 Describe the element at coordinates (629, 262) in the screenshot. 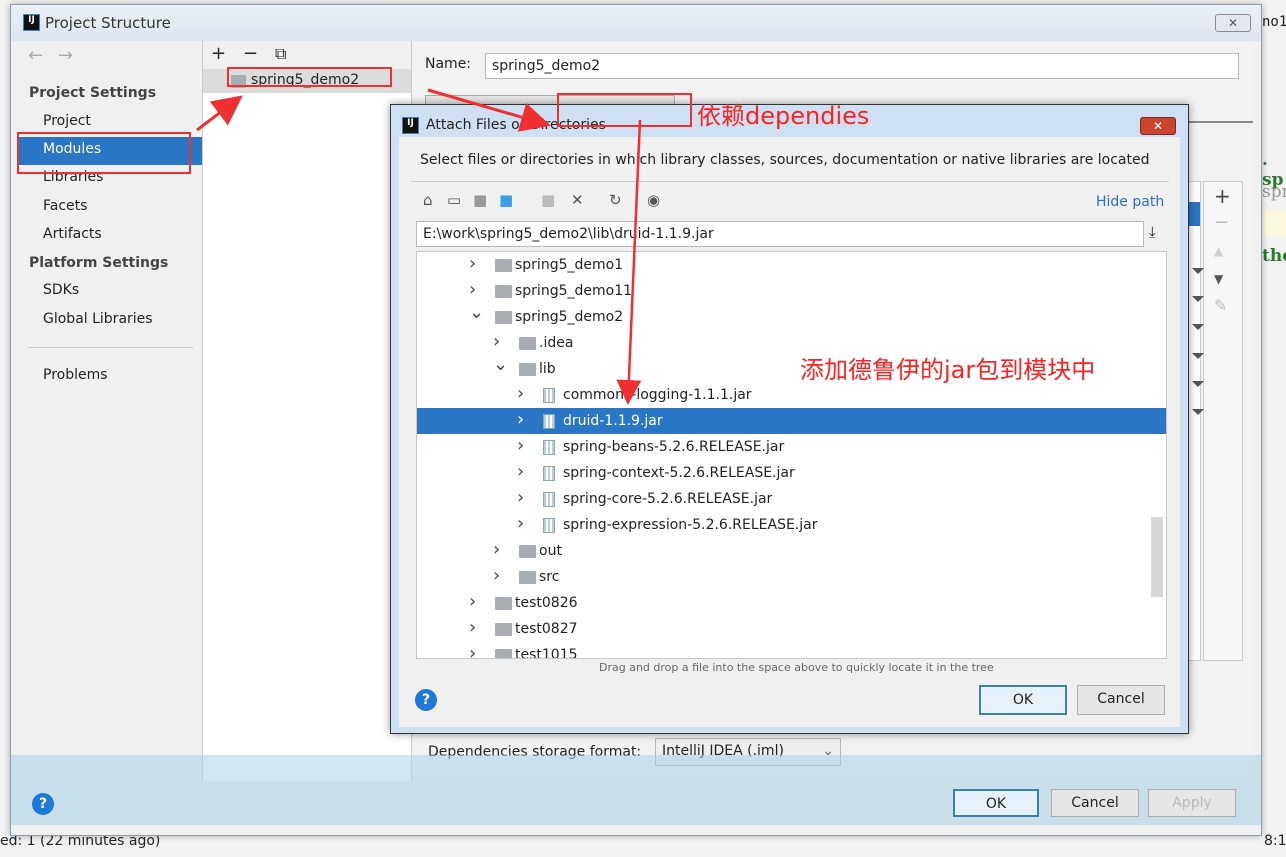

I see `arrow-to-jar` at that location.